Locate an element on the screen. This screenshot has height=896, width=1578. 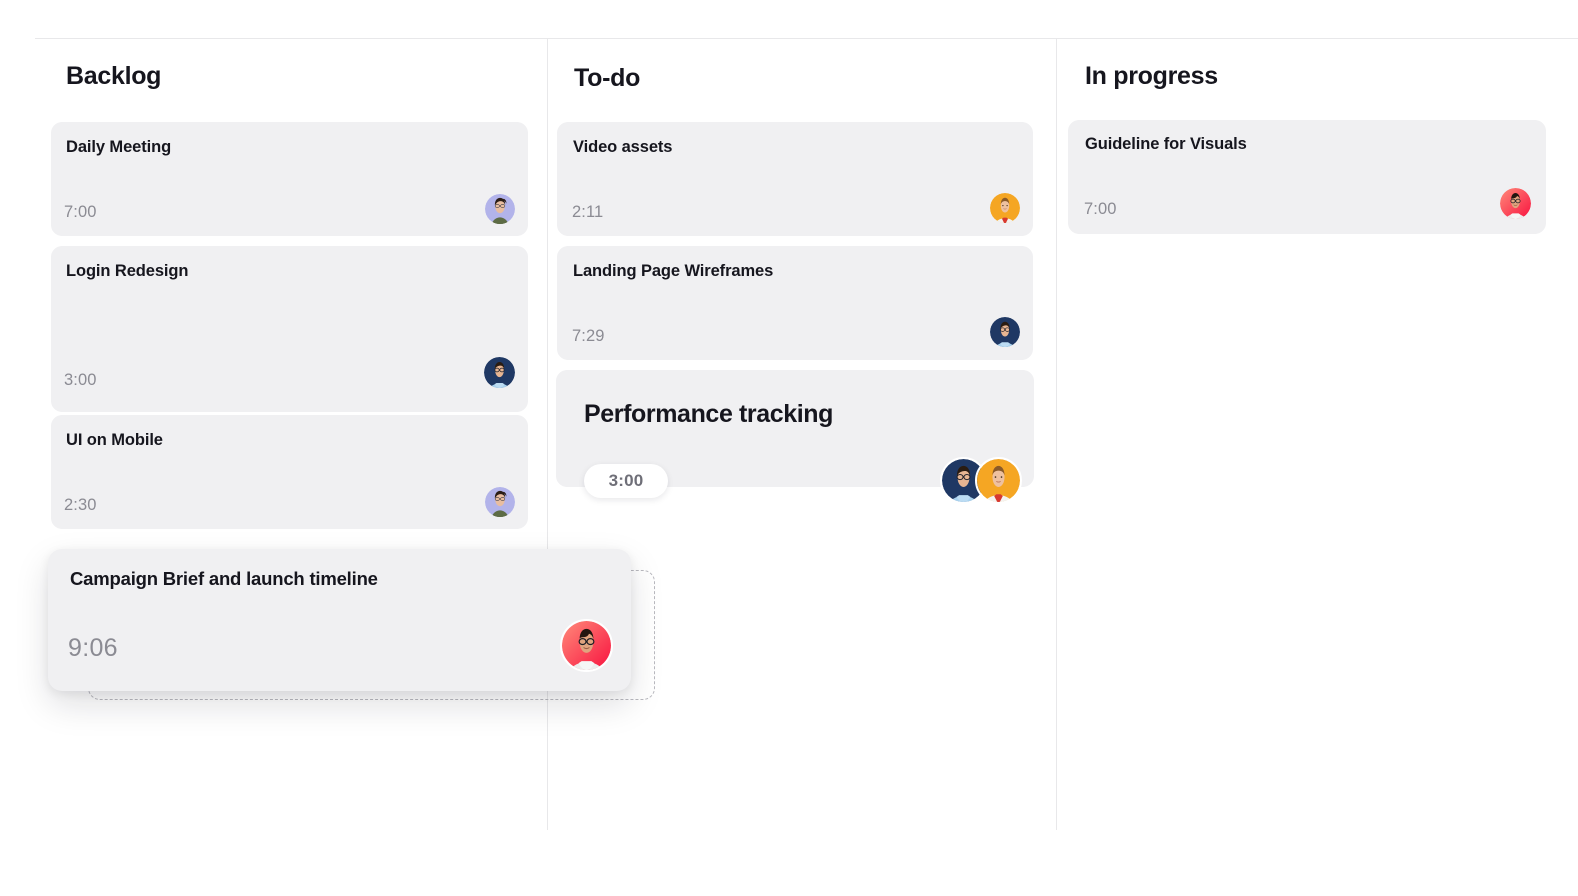
card-time: 2:30 is located at coordinates (80, 505).